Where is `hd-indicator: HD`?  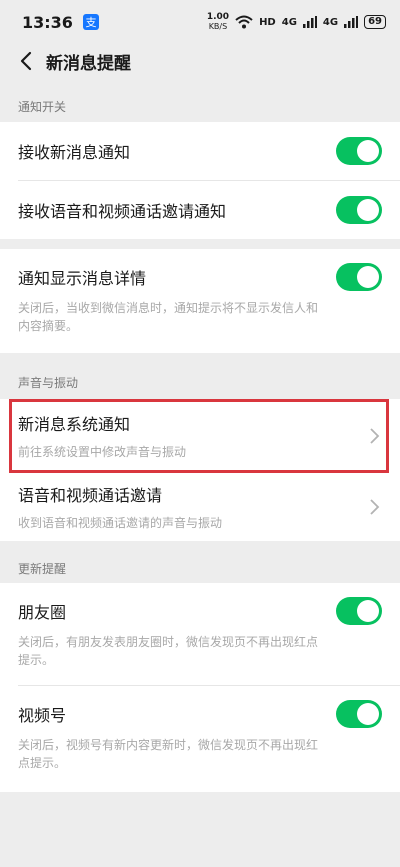 hd-indicator: HD is located at coordinates (267, 22).